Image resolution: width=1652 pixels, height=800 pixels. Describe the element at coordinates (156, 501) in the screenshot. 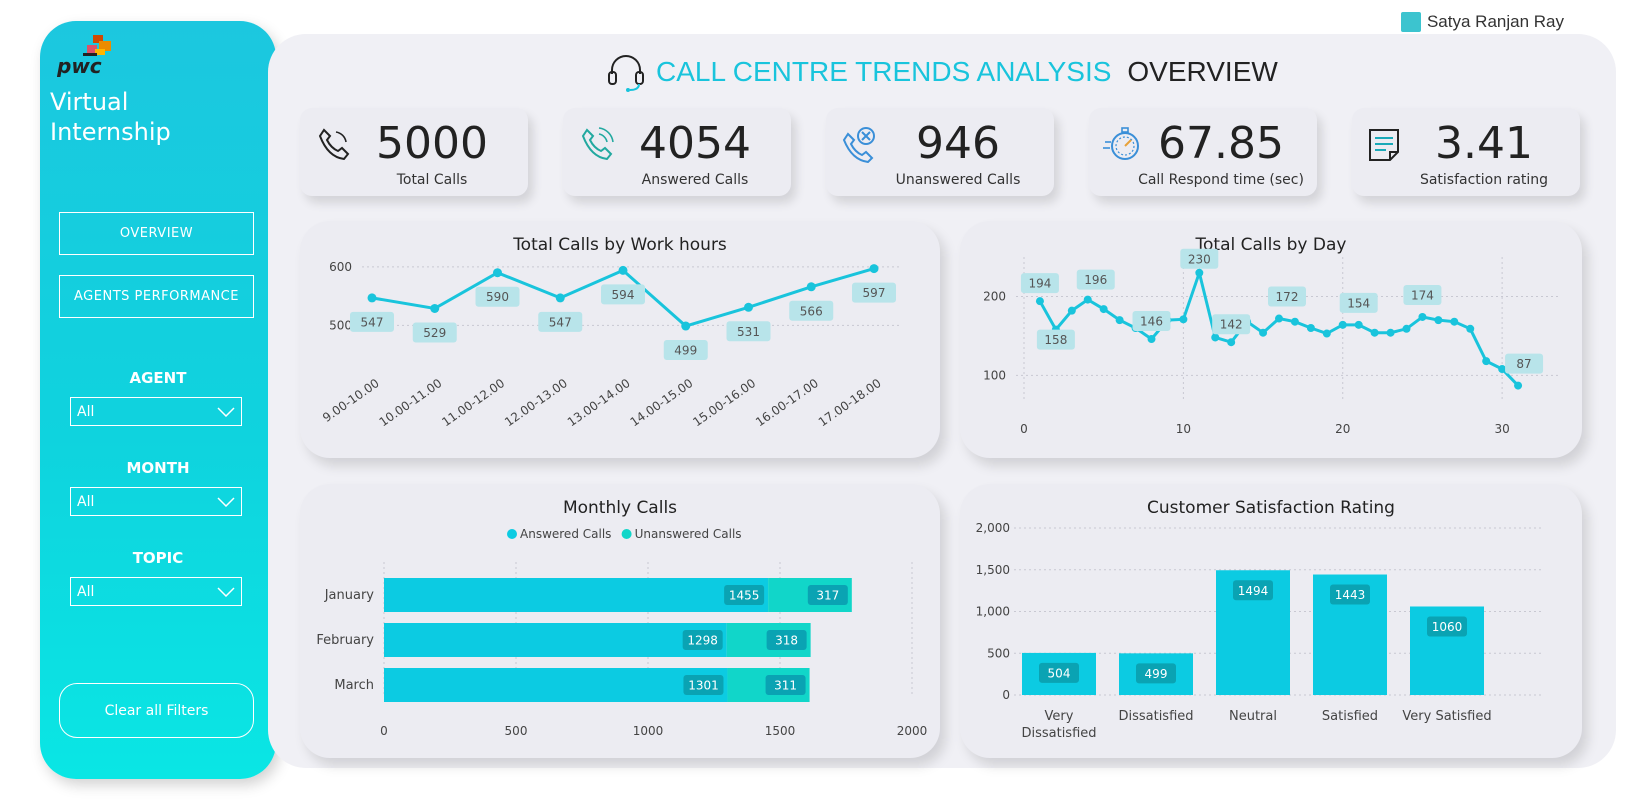

I see `month-filter-select: All` at that location.